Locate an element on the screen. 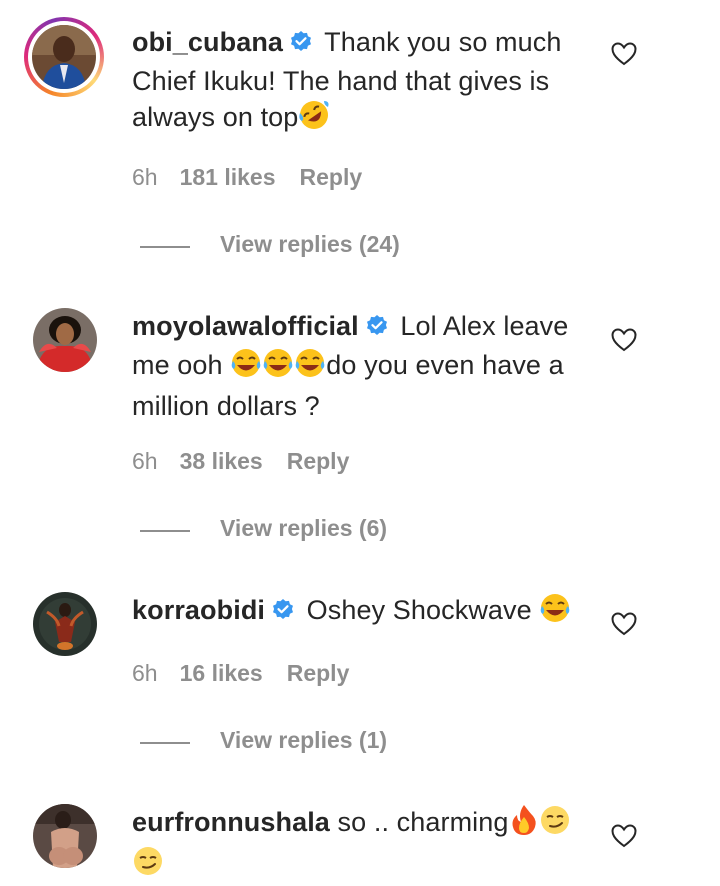 The height and width of the screenshot is (886, 720). comment-text: eurfronnushala so .. charming is located at coordinates (357, 845).